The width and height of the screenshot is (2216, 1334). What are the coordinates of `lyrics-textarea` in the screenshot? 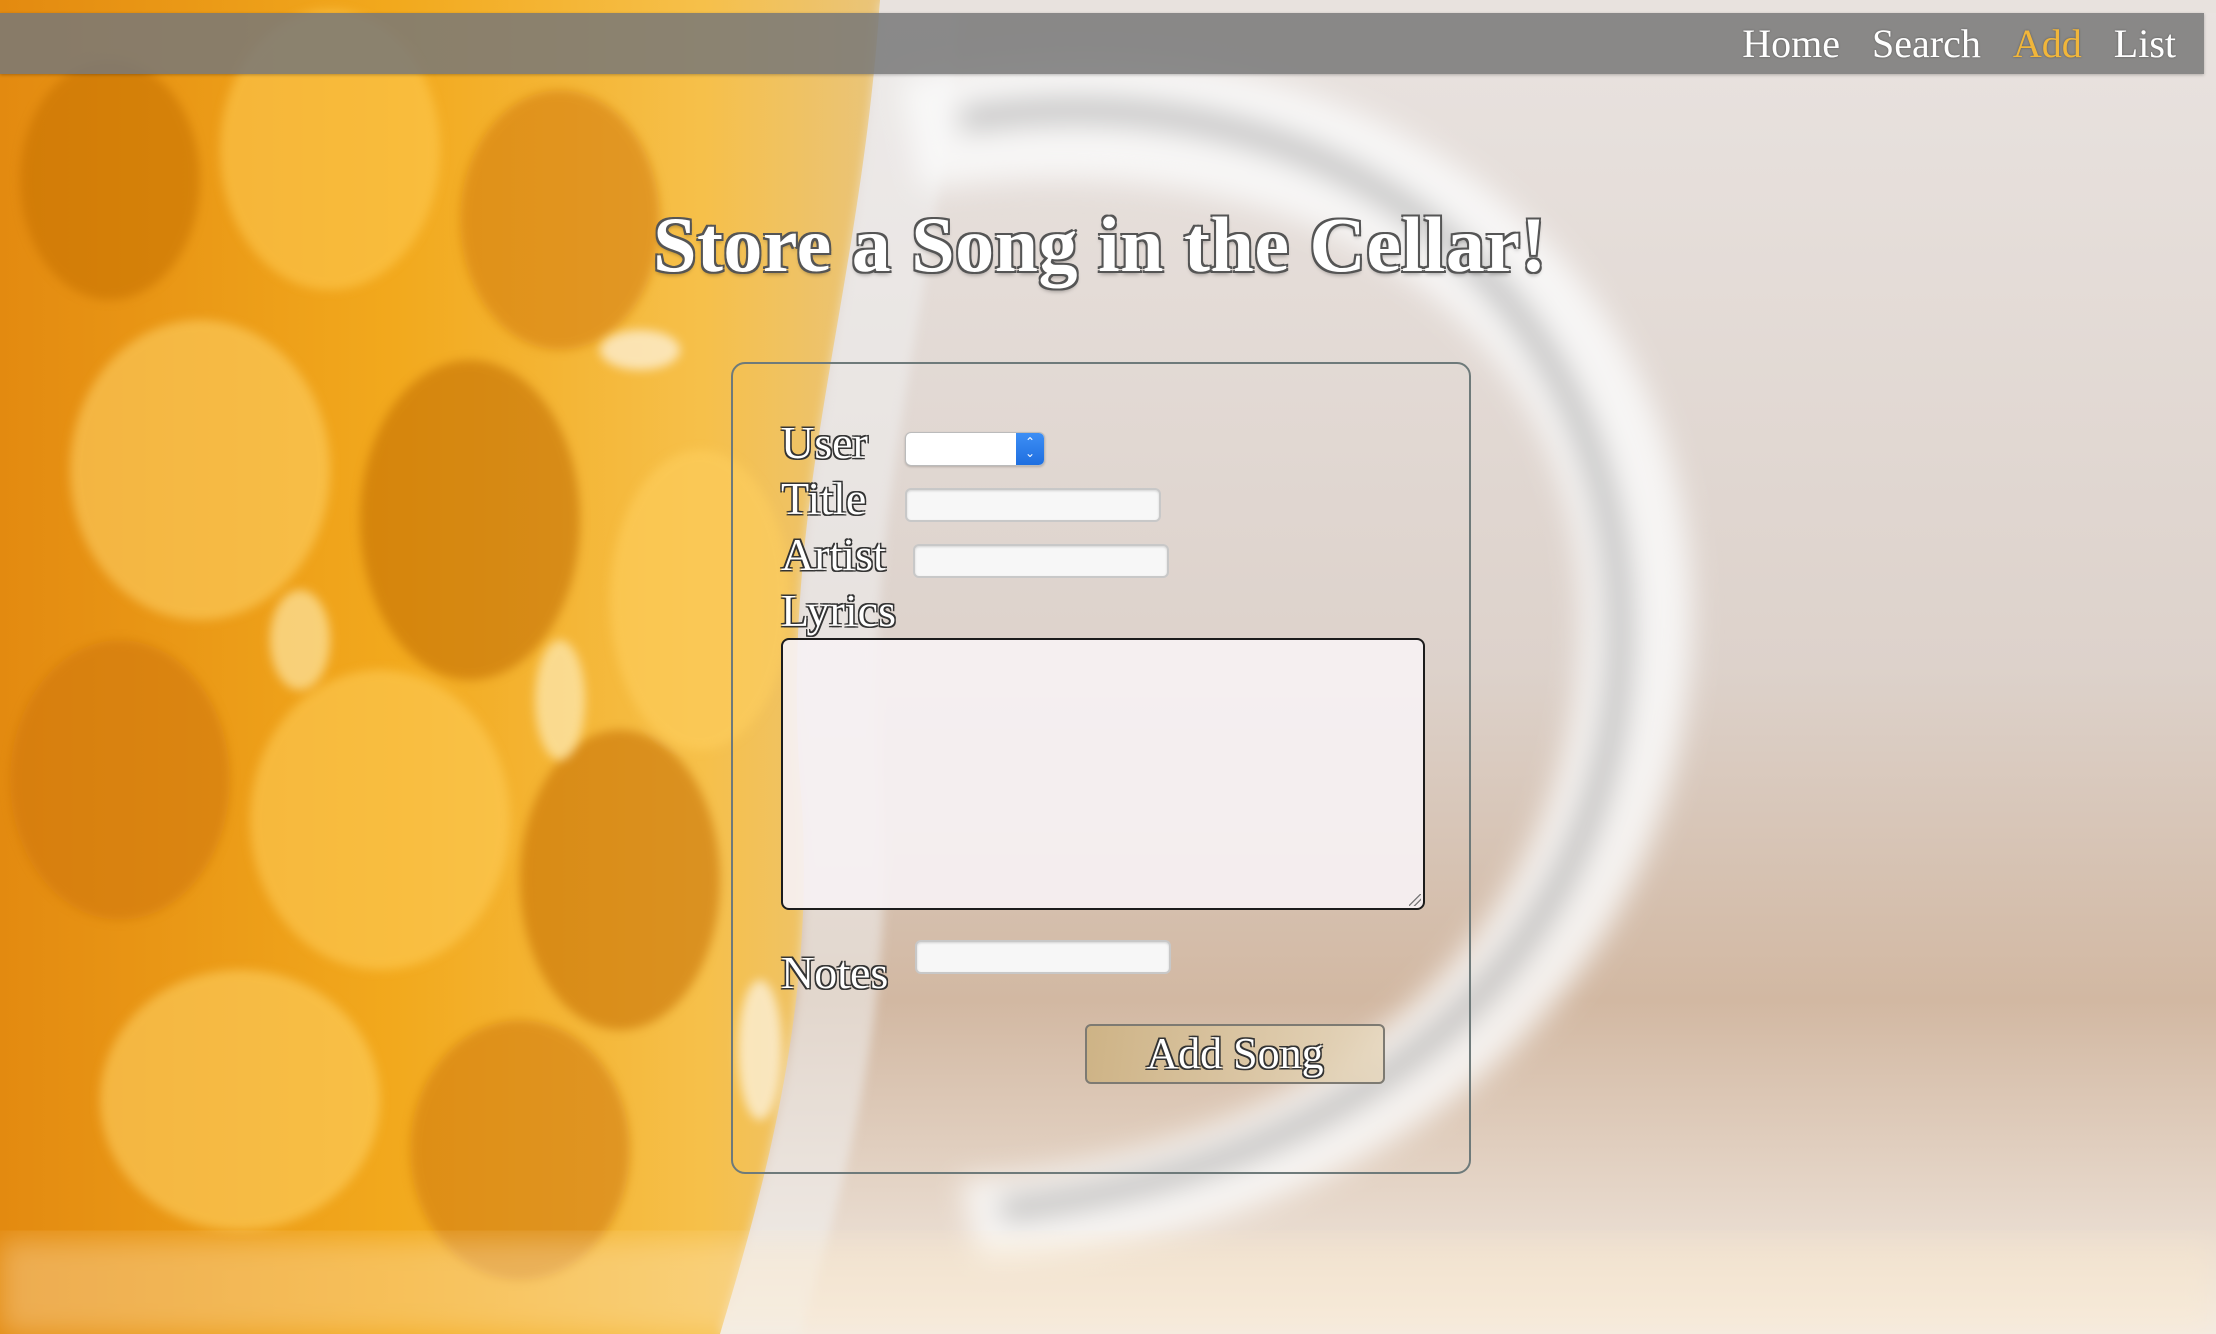 It's located at (1103, 774).